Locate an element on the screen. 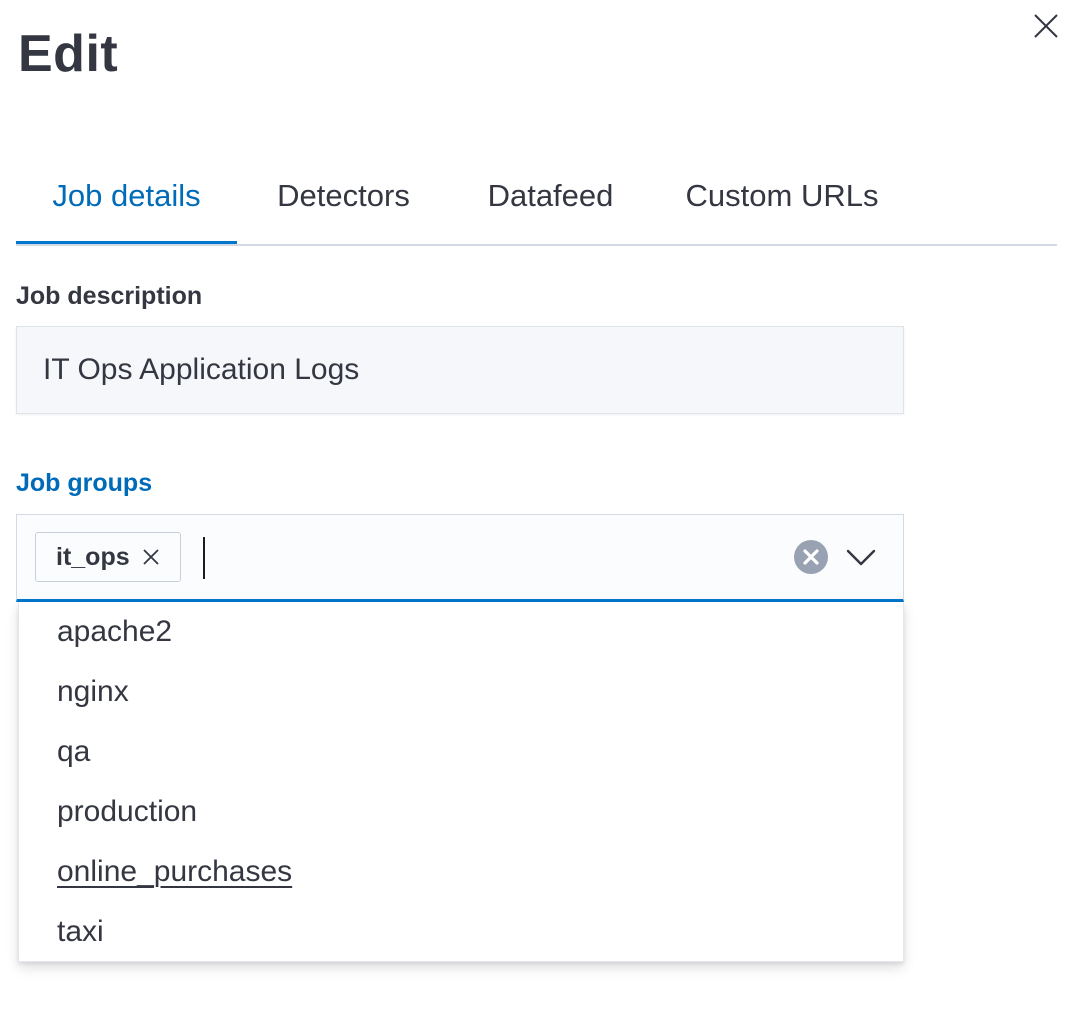  toggle-dropdown-button is located at coordinates (861, 557).